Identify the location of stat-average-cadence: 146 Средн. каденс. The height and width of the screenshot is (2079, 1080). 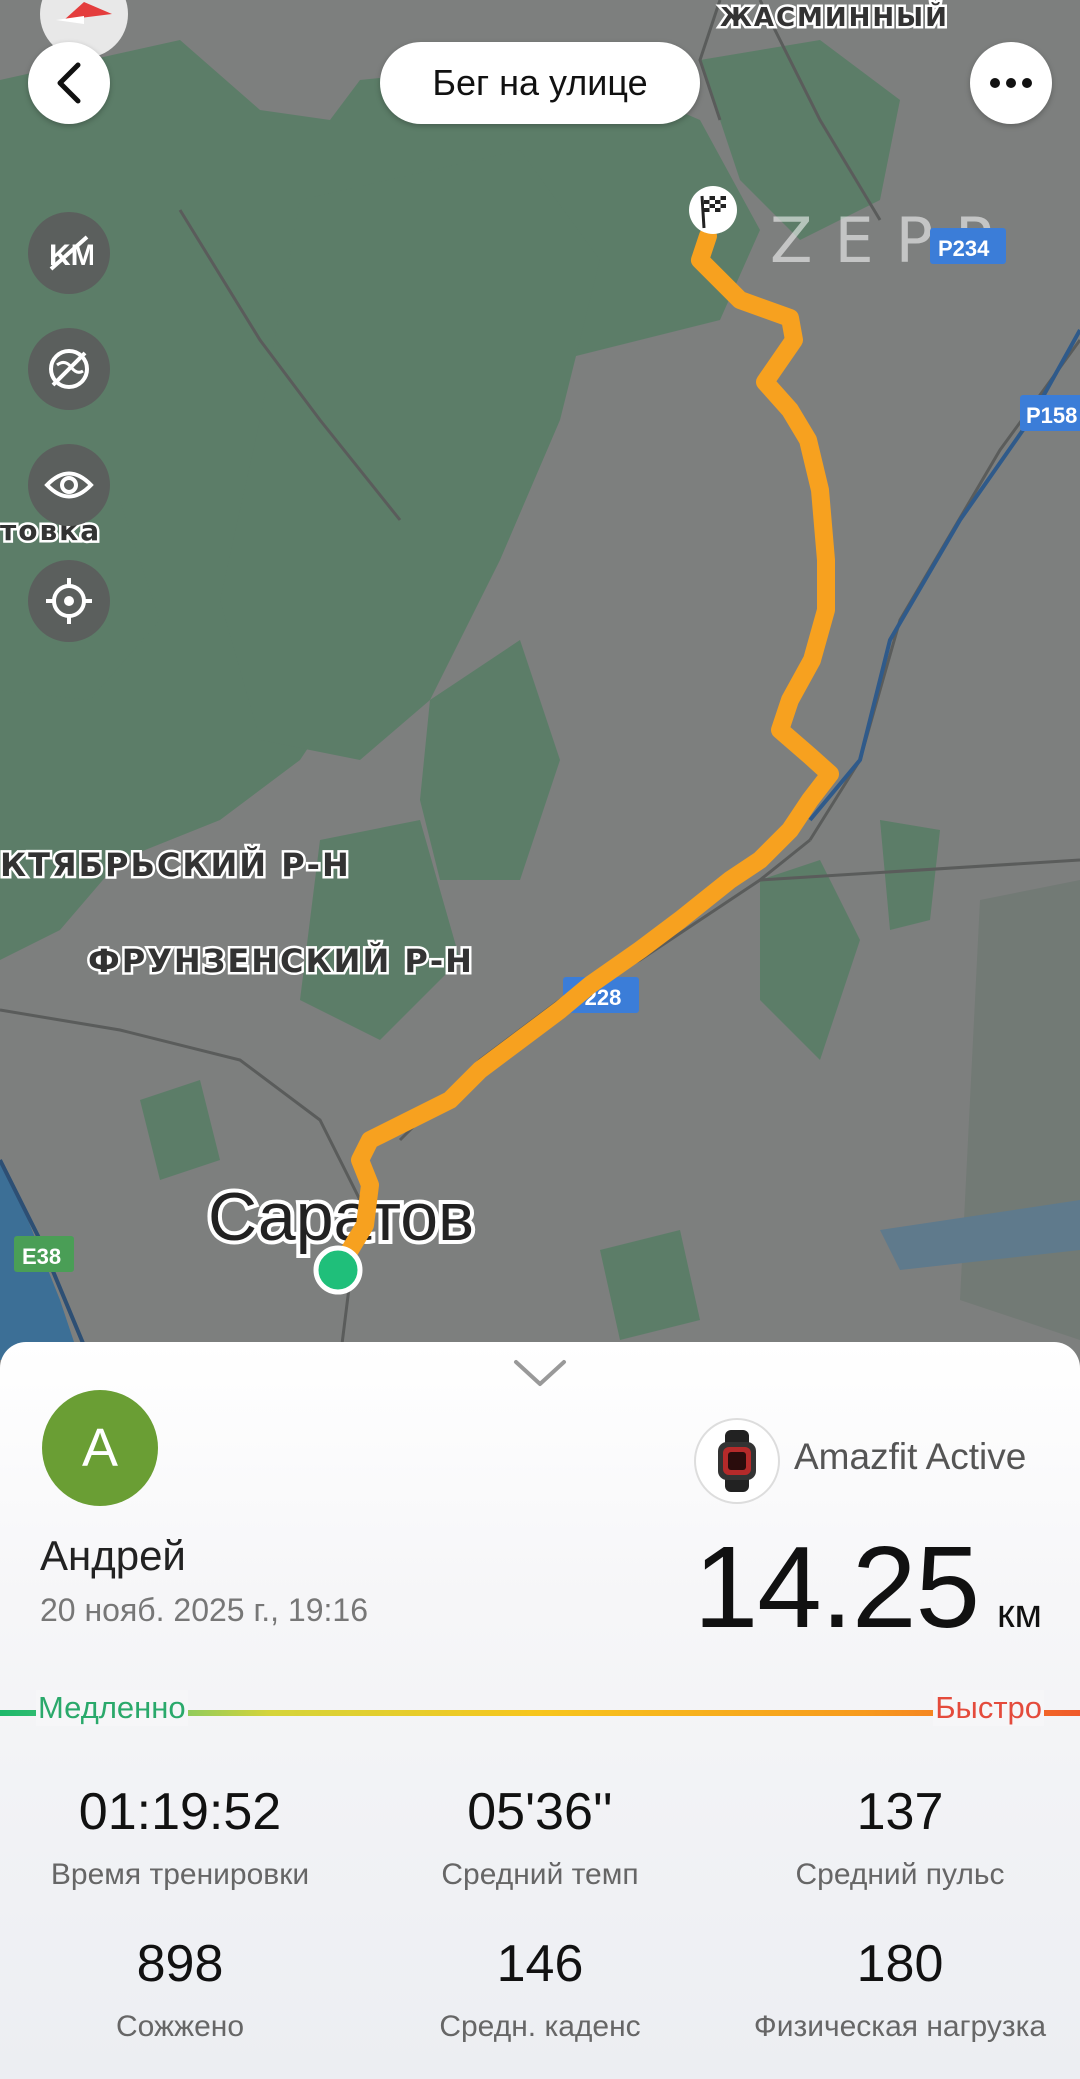
(540, 1989).